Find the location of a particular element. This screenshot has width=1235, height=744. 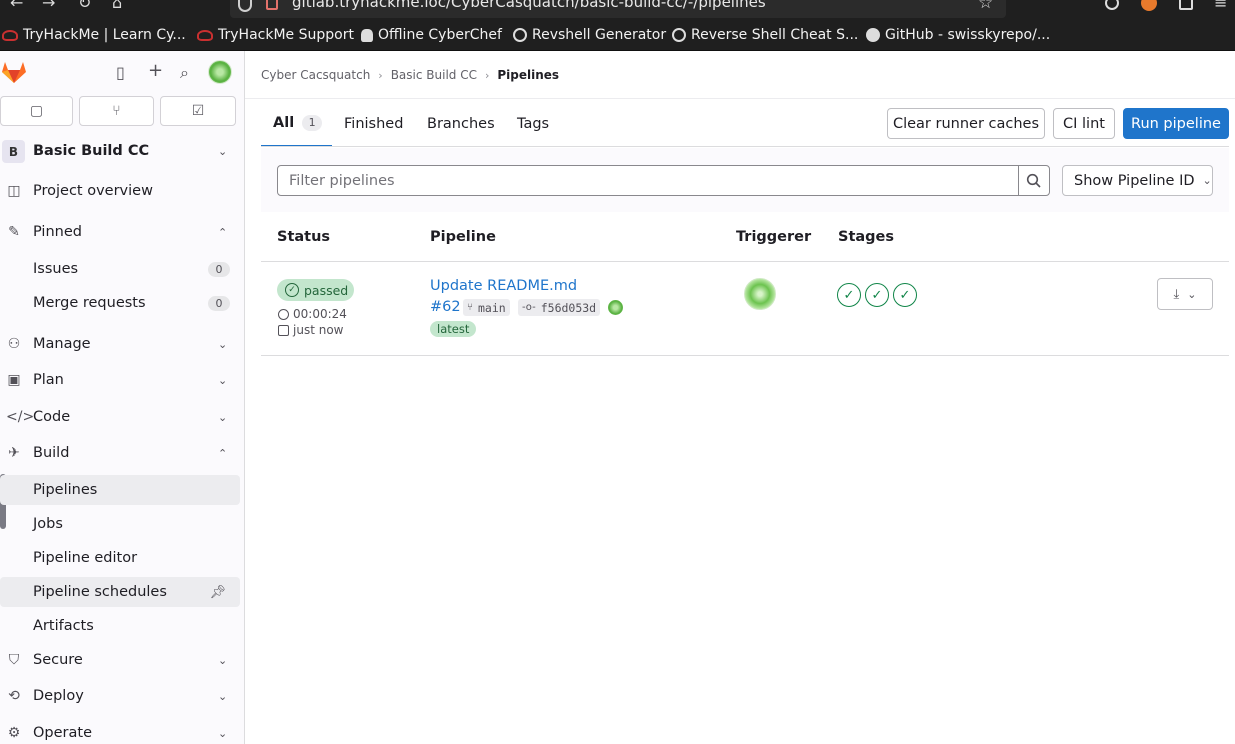

todo-tab-icon: ☑ is located at coordinates (198, 111).